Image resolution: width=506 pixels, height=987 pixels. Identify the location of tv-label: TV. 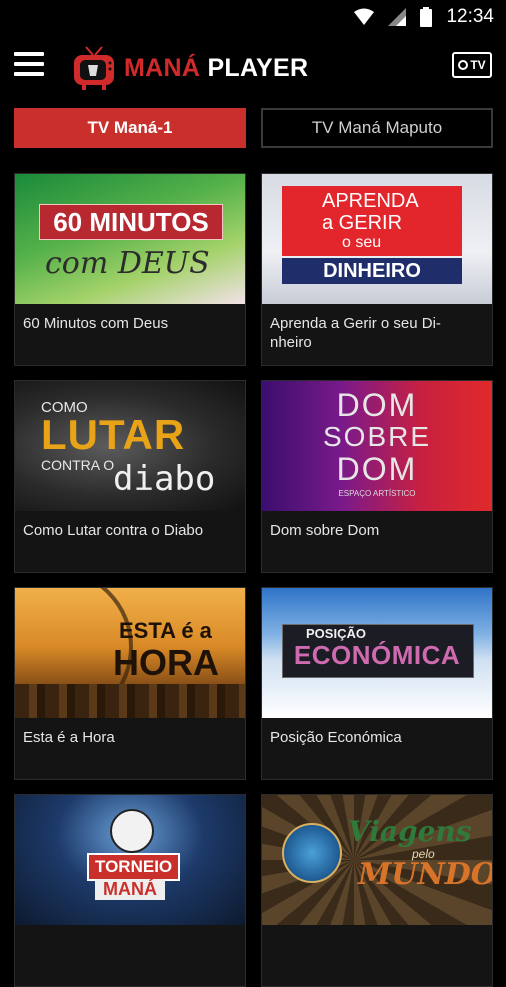
(478, 65).